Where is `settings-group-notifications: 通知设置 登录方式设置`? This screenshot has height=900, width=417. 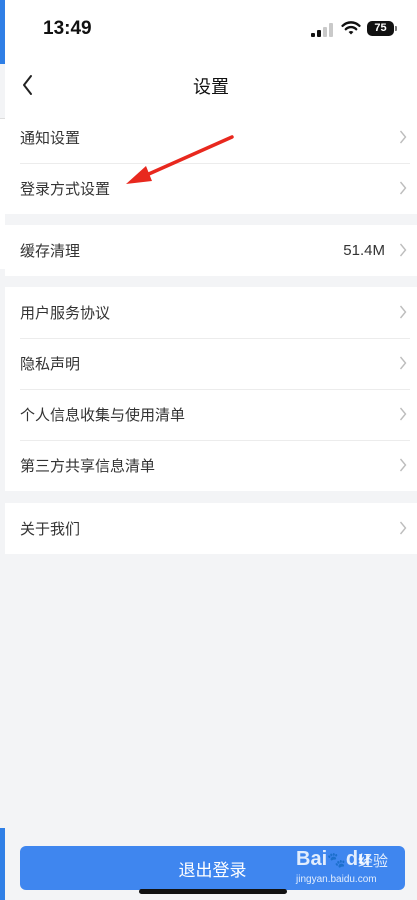
settings-group-notifications: 通知设置 登录方式设置 is located at coordinates (211, 163).